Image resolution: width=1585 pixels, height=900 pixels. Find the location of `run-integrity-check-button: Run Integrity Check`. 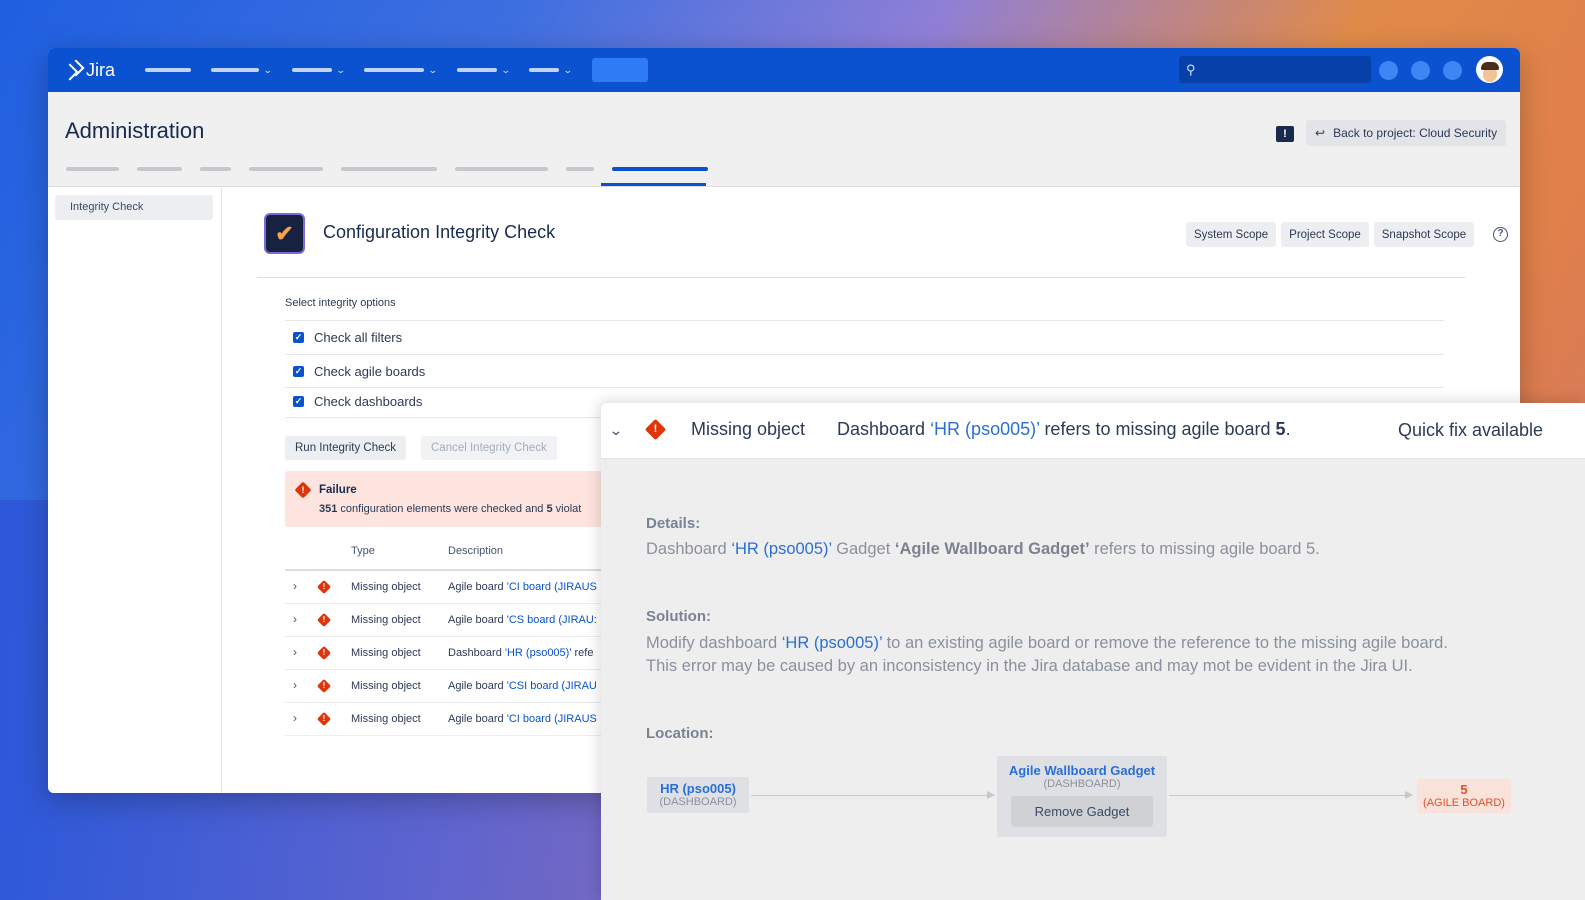

run-integrity-check-button: Run Integrity Check is located at coordinates (345, 448).